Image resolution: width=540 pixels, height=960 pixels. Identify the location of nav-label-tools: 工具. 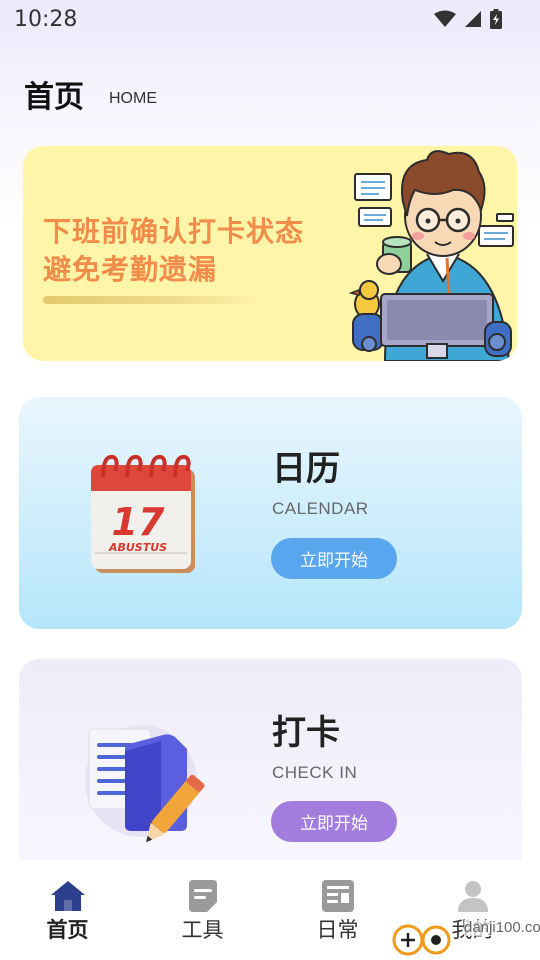
(202, 930).